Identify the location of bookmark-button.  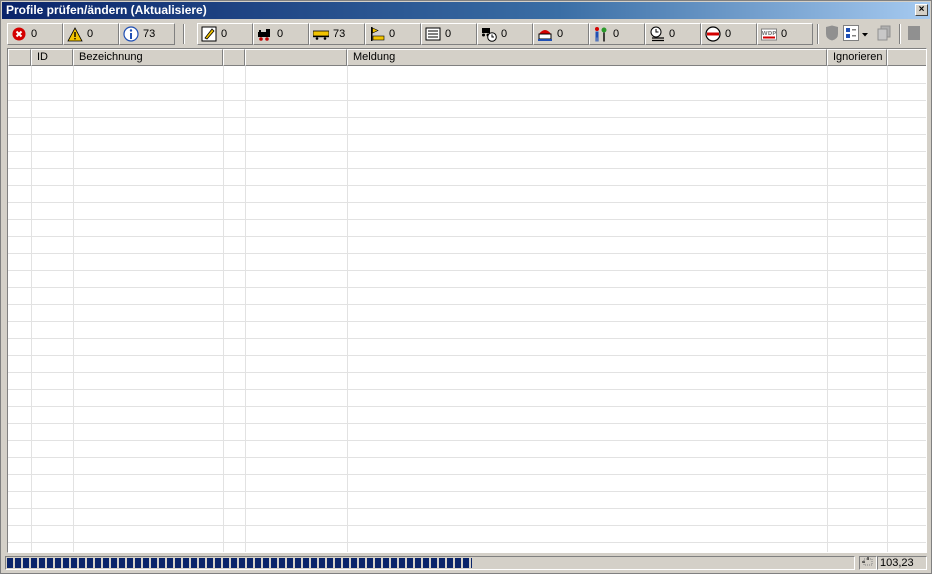
(914, 34).